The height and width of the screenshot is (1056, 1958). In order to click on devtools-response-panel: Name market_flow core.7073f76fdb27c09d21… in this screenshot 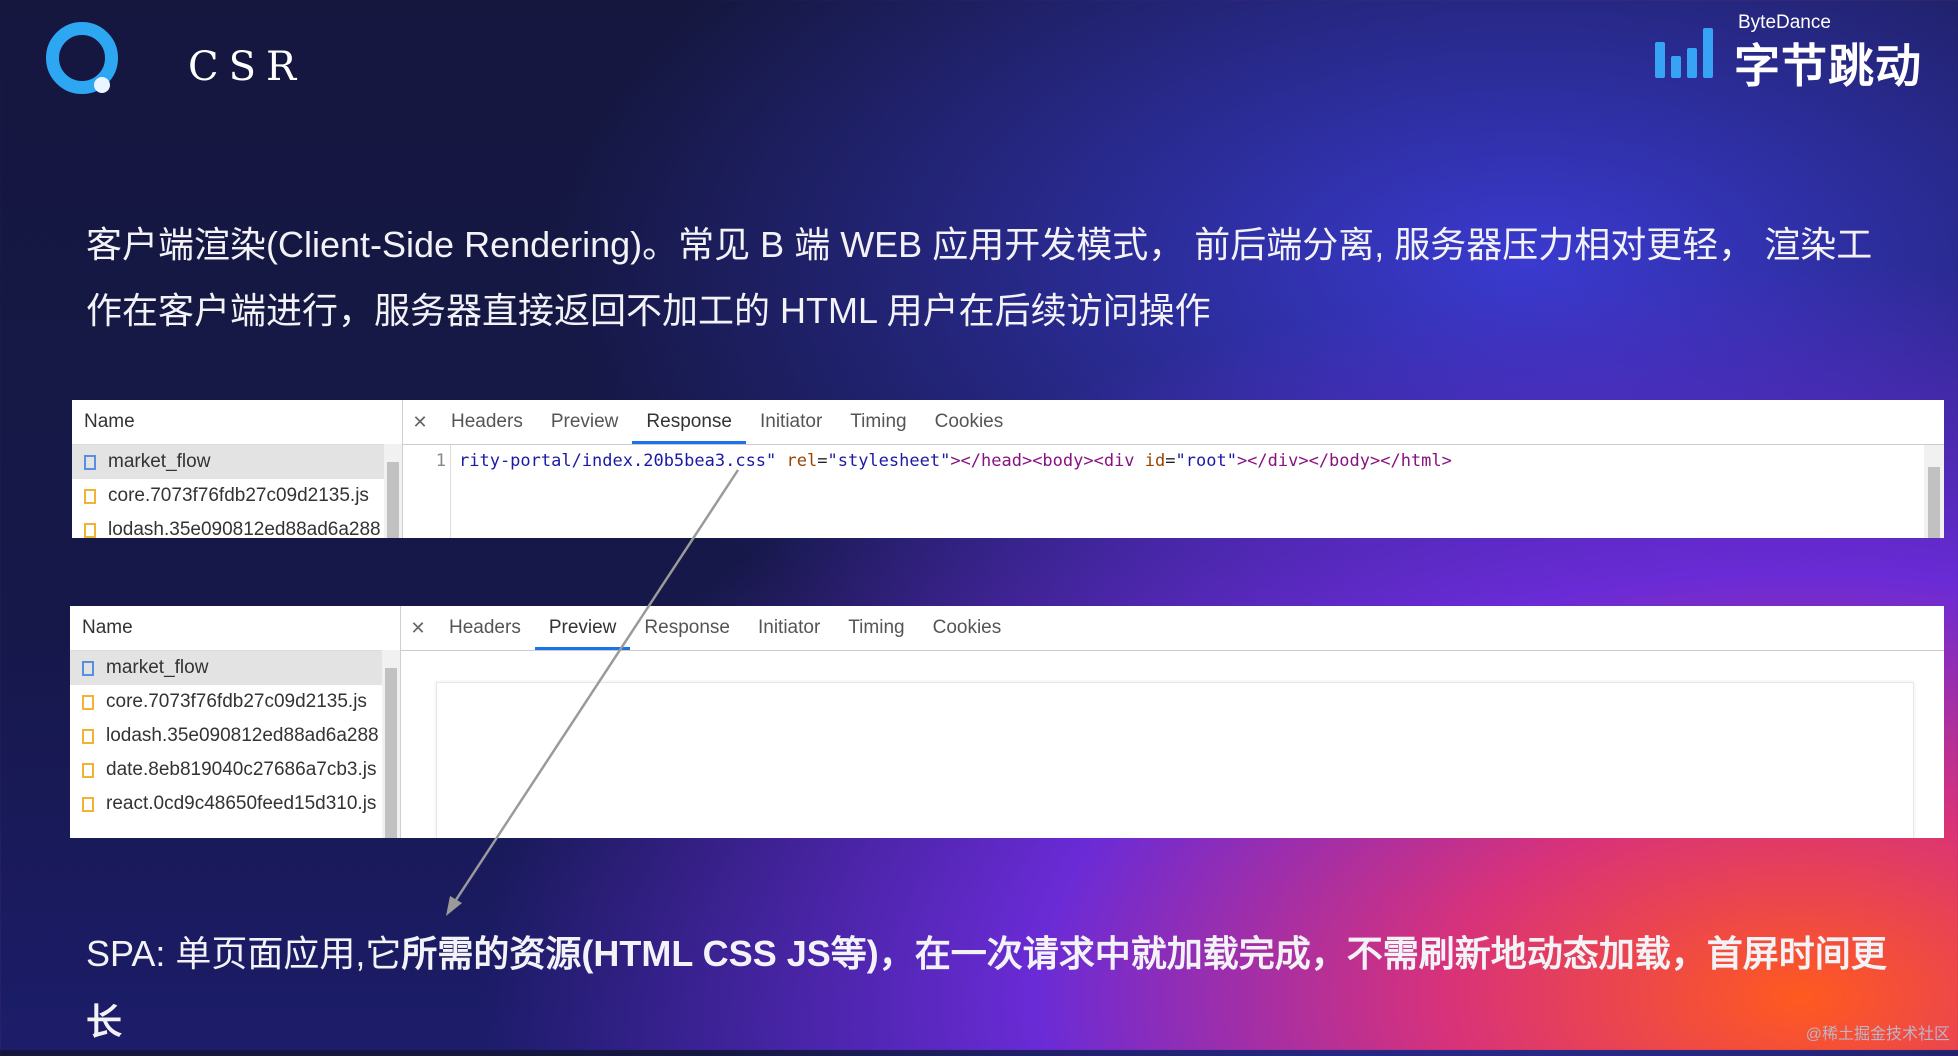, I will do `click(1008, 469)`.